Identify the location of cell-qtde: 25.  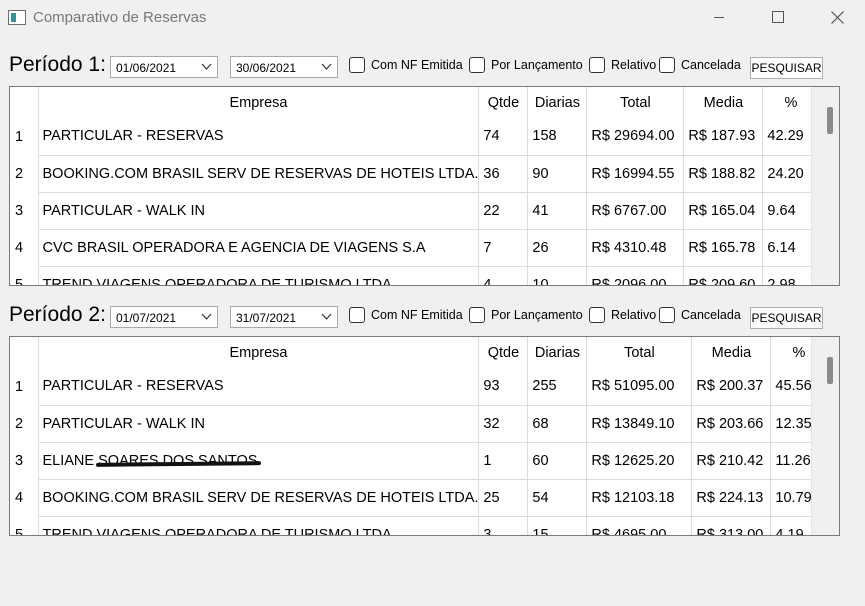
(503, 498).